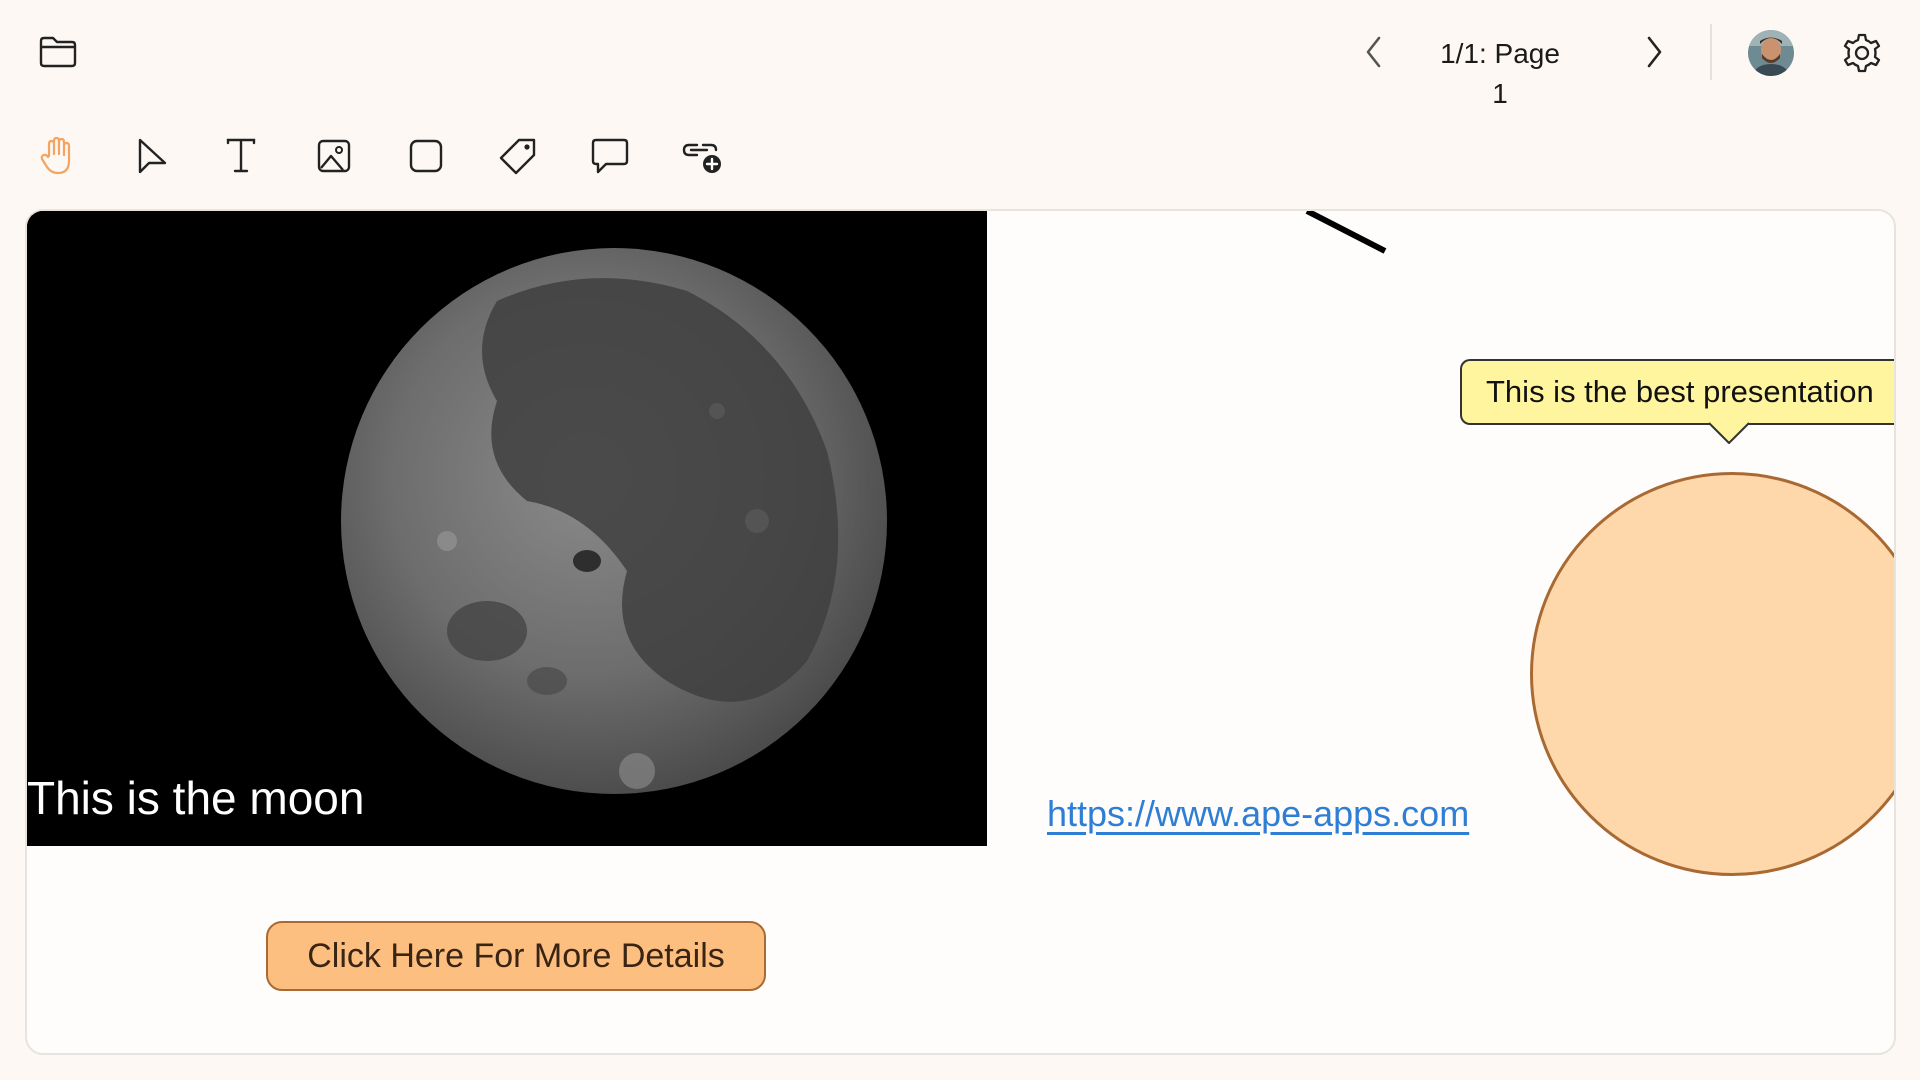 The image size is (1920, 1080). I want to click on speech-bubble-icon, so click(610, 156).